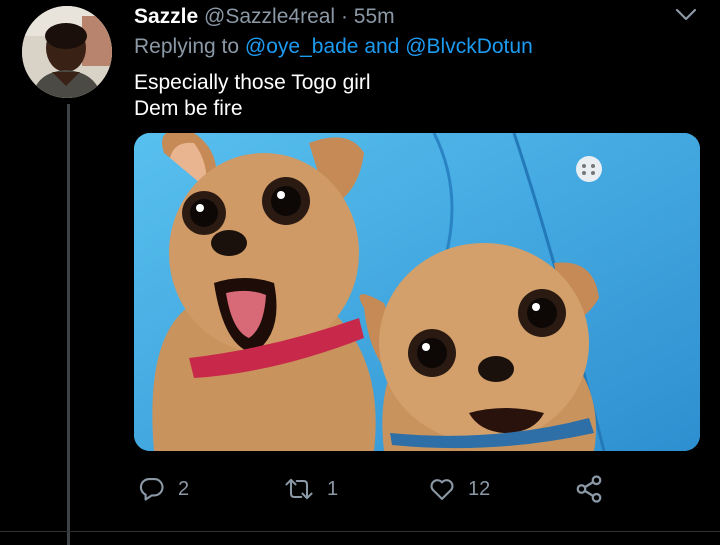 This screenshot has width=720, height=545. I want to click on retweet-action: 1, so click(310, 489).